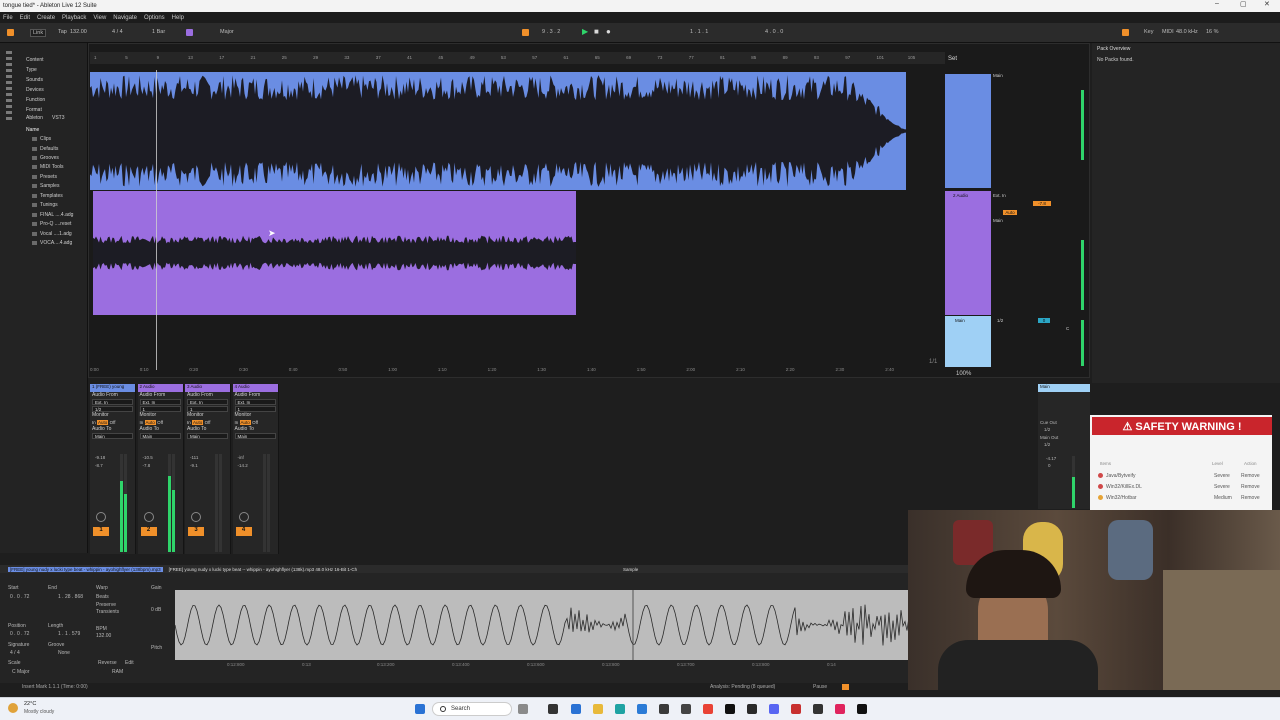  I want to click on scale-toggle-icon, so click(189, 32).